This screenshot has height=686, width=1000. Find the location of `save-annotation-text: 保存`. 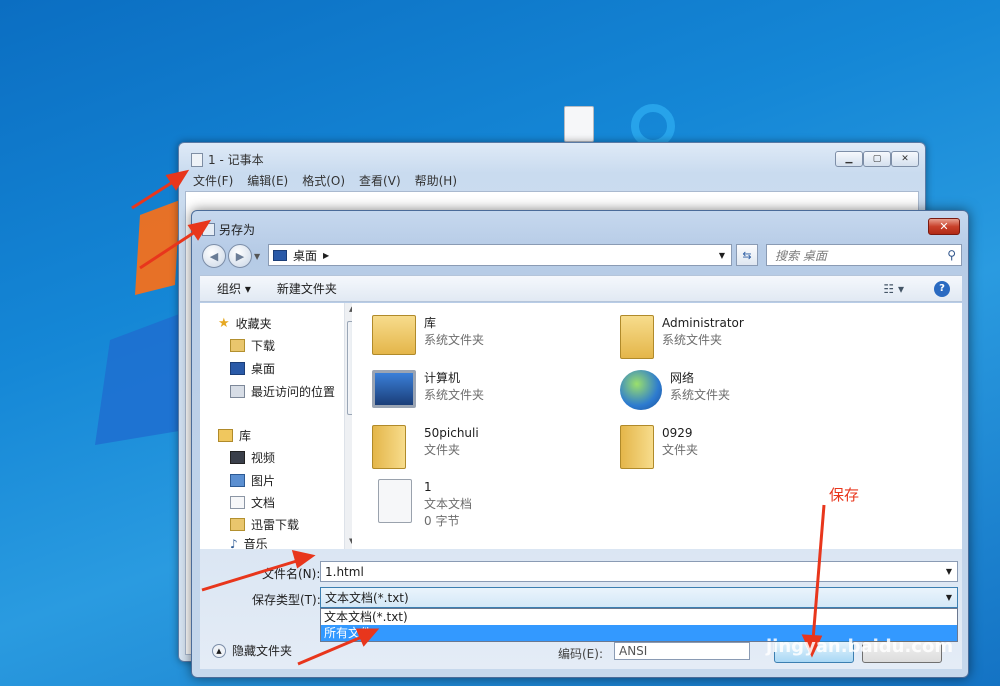

save-annotation-text: 保存 is located at coordinates (844, 495).